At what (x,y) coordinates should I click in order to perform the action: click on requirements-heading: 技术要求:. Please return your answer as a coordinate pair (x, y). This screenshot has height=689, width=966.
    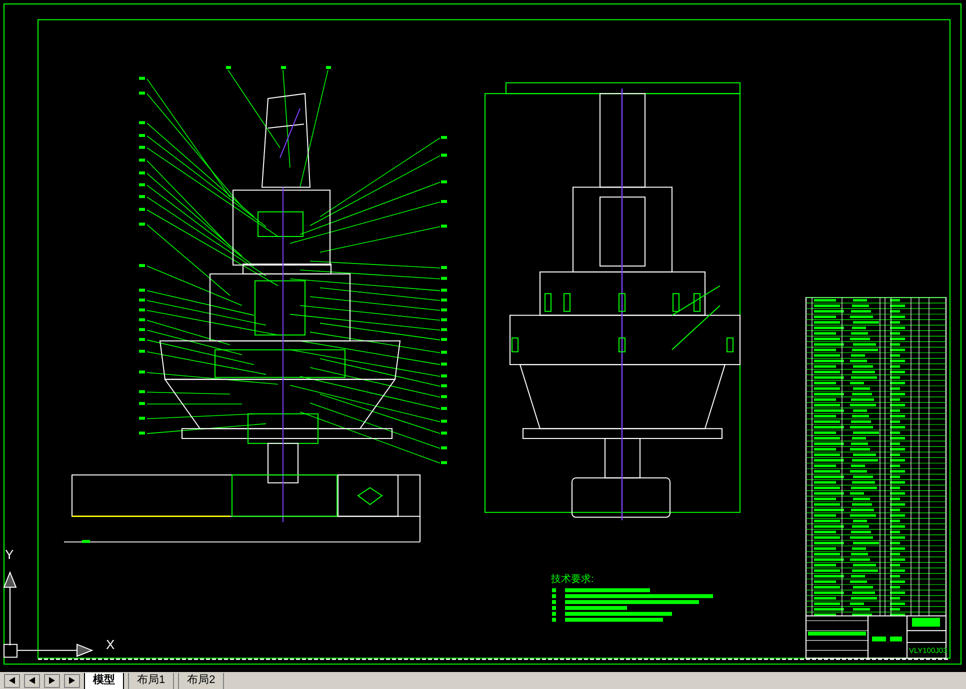
    Looking at the image, I should click on (572, 580).